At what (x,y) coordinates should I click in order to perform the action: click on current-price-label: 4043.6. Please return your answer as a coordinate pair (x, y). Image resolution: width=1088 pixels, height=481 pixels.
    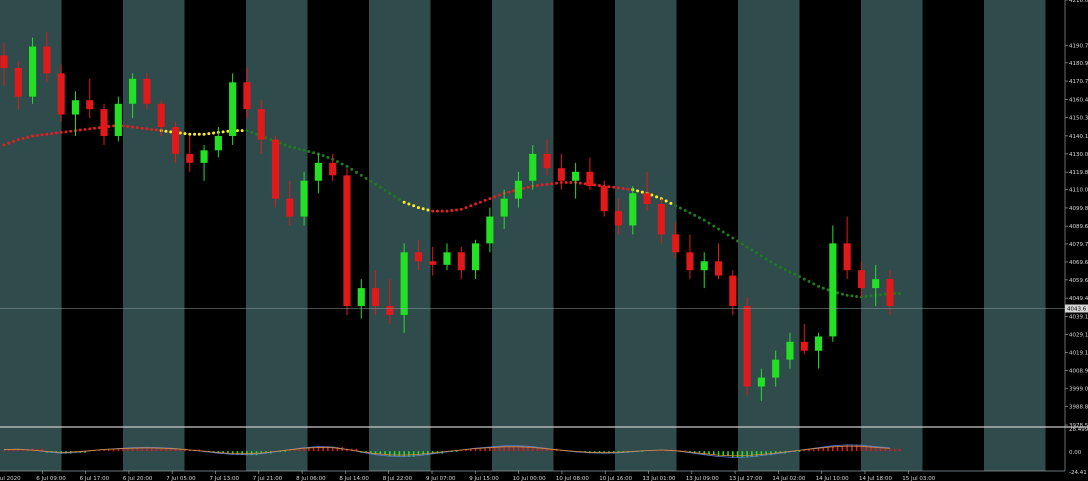
    Looking at the image, I should click on (1077, 310).